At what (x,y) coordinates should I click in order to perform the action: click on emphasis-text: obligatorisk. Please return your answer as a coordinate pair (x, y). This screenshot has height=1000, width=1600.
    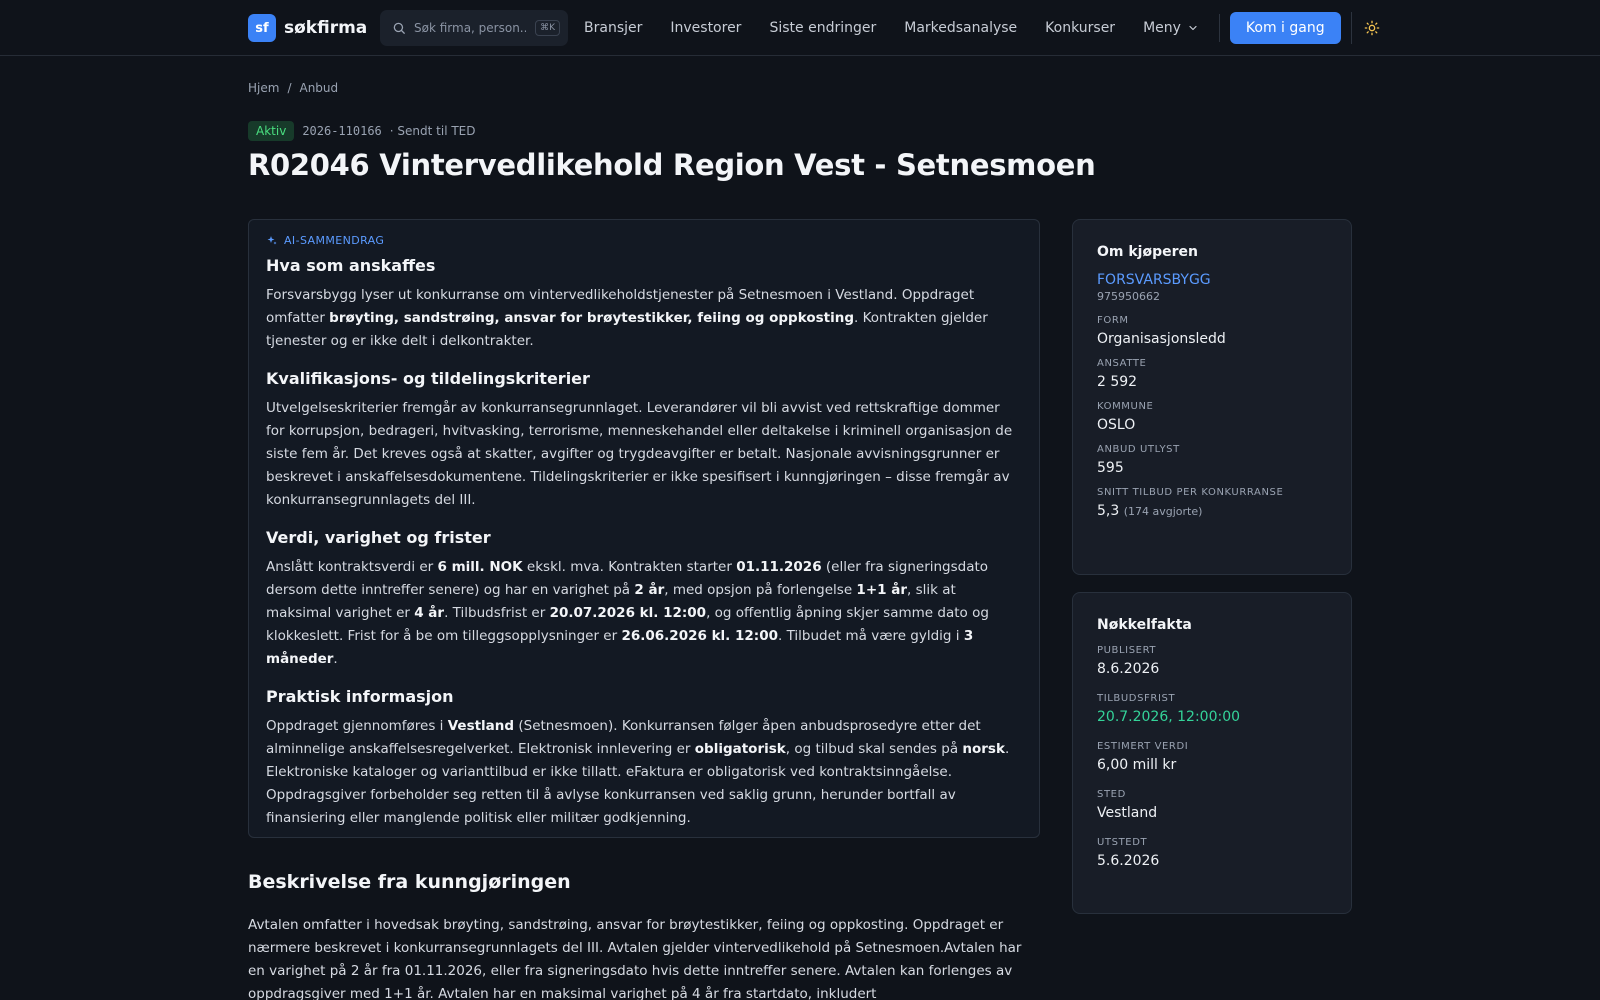
    Looking at the image, I should click on (740, 749).